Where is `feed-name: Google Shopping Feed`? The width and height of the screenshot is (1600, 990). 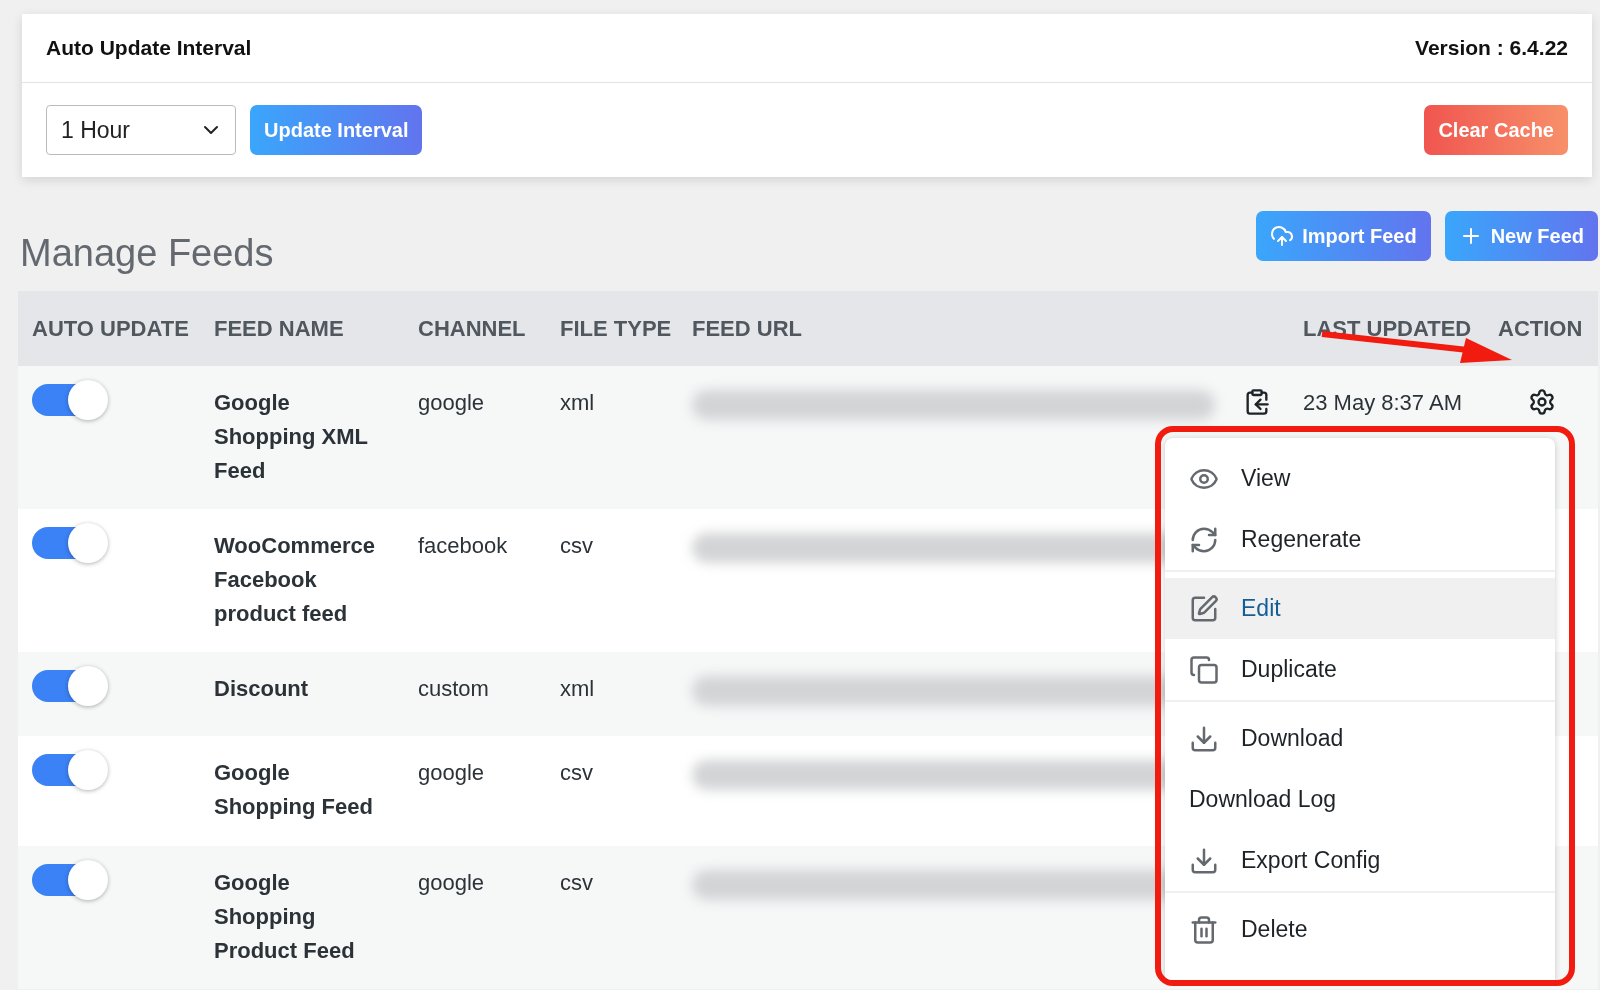 feed-name: Google Shopping Feed is located at coordinates (294, 790).